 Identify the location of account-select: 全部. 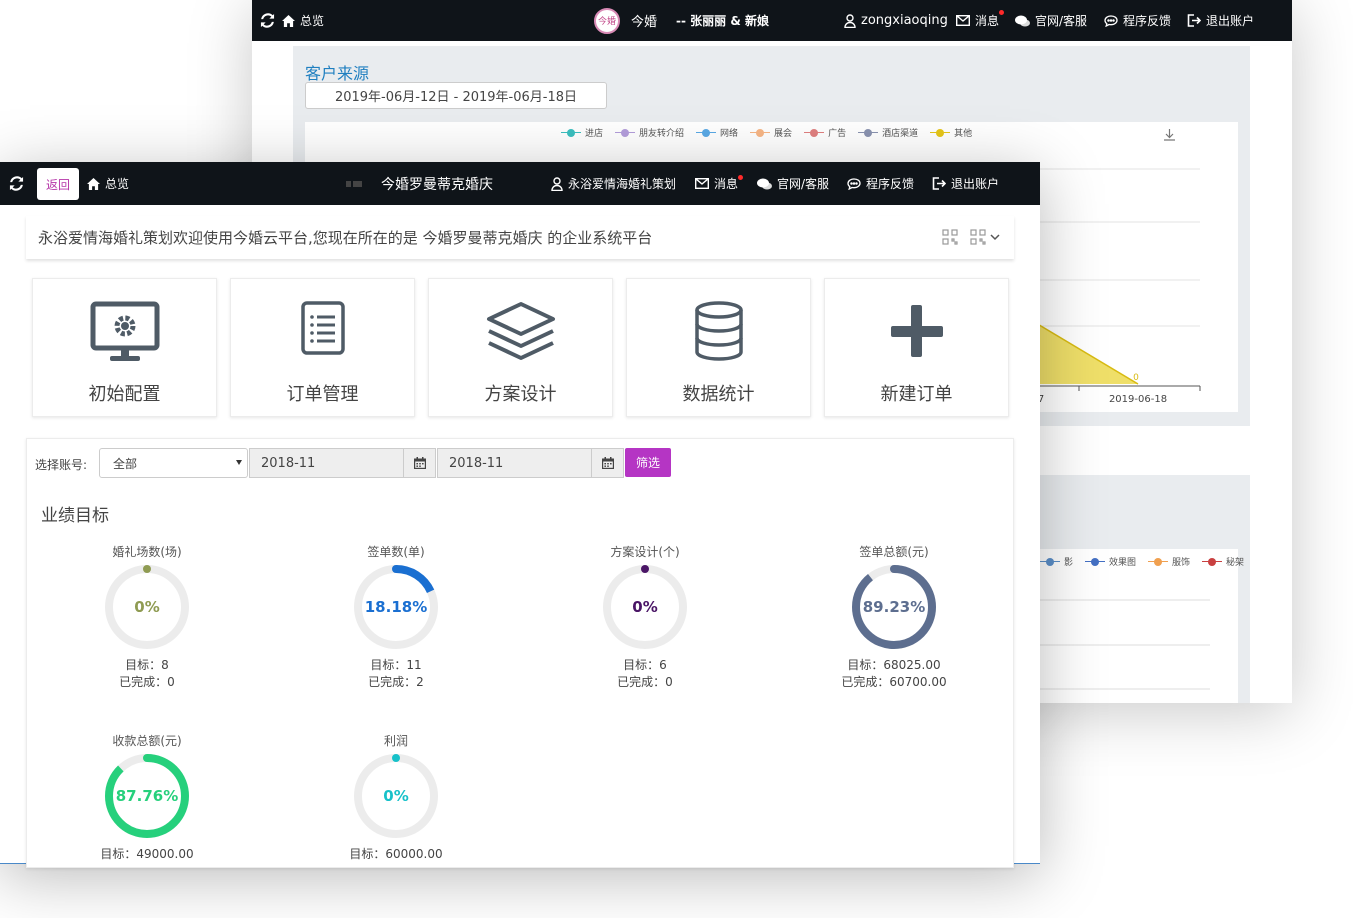
(173, 463).